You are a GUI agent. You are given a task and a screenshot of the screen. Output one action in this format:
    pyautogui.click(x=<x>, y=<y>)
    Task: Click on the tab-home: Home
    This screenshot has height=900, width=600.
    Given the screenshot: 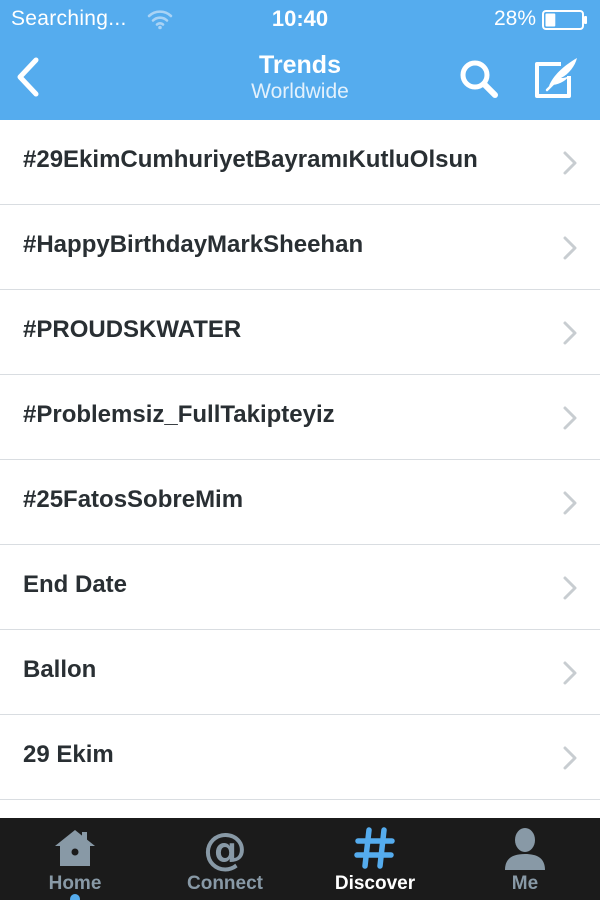 What is the action you would take?
    pyautogui.click(x=75, y=859)
    